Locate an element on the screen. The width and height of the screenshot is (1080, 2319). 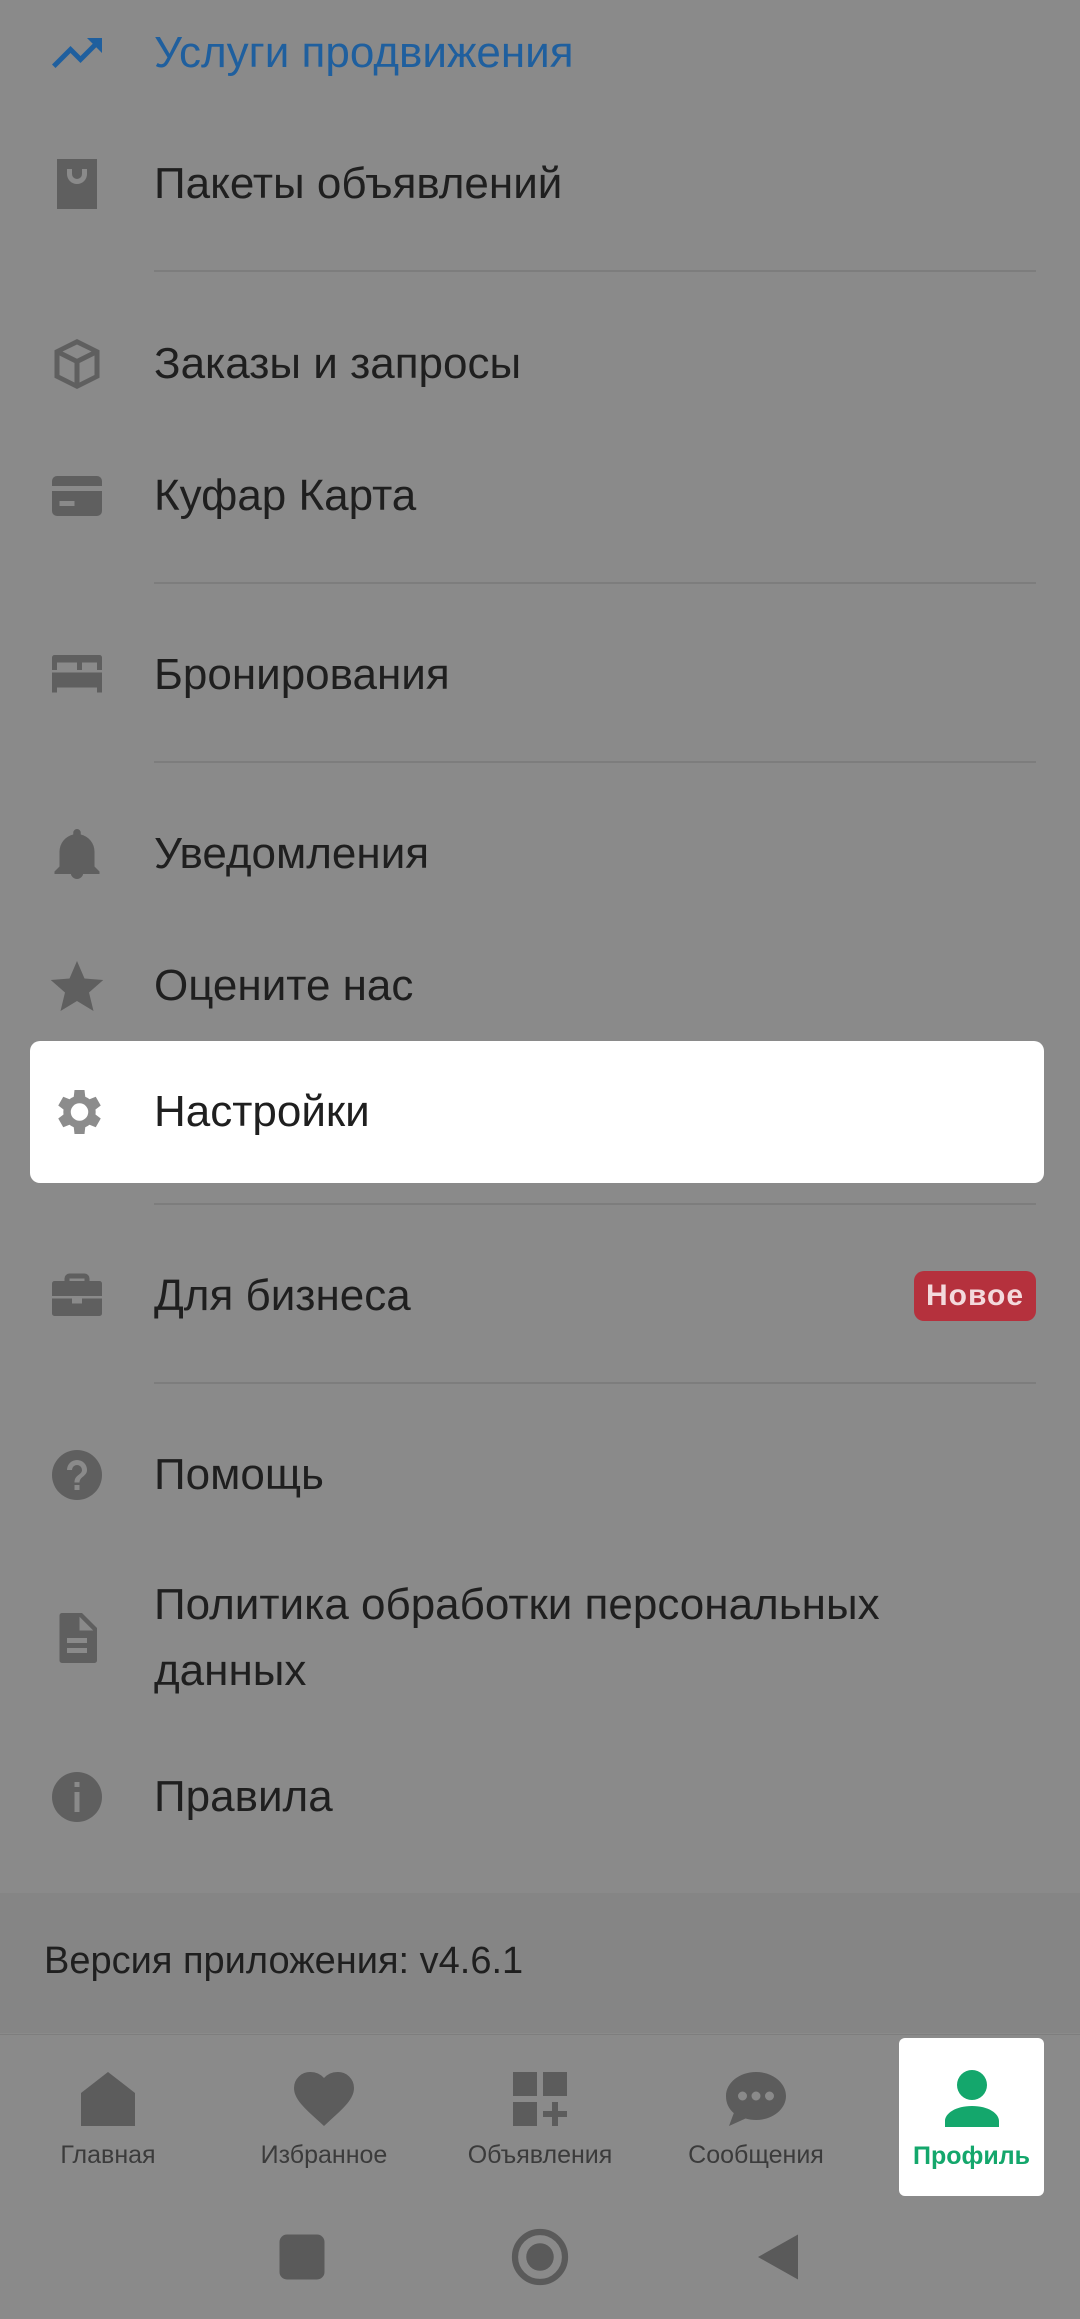
menu-item-rate-us: Оцените нас is located at coordinates (540, 986).